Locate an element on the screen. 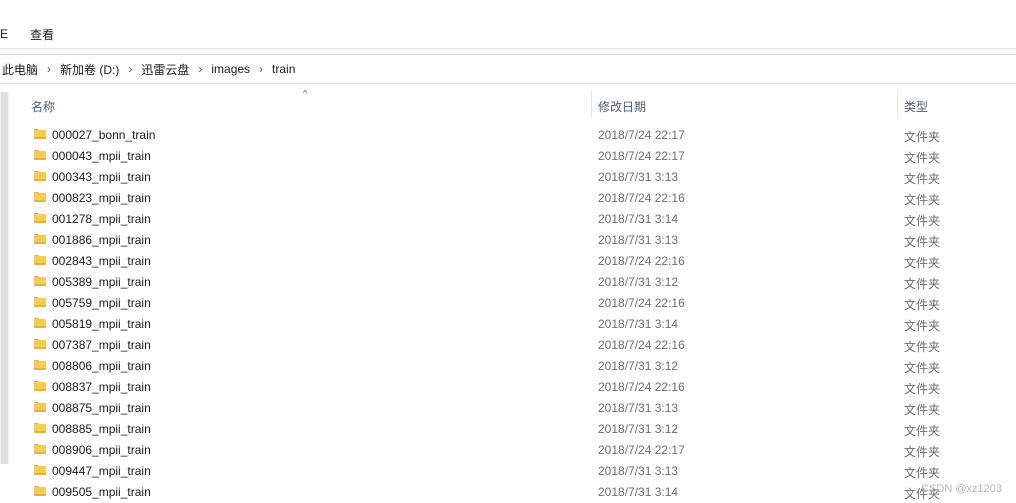  file-row: 008885_mpii_train 2018/7/31 3:12 文件夹 is located at coordinates (508, 429).